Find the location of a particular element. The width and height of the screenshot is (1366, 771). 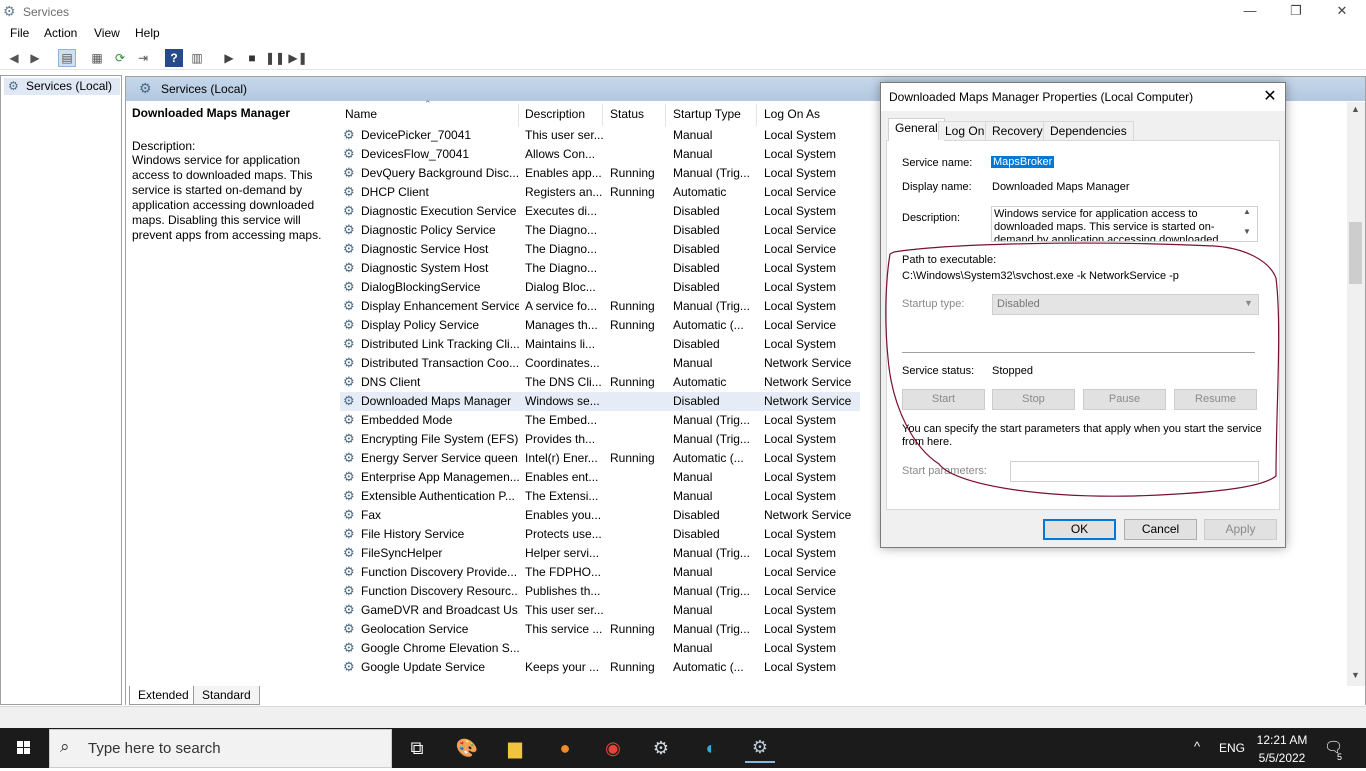

annotation-outline is located at coordinates (1082, 369).